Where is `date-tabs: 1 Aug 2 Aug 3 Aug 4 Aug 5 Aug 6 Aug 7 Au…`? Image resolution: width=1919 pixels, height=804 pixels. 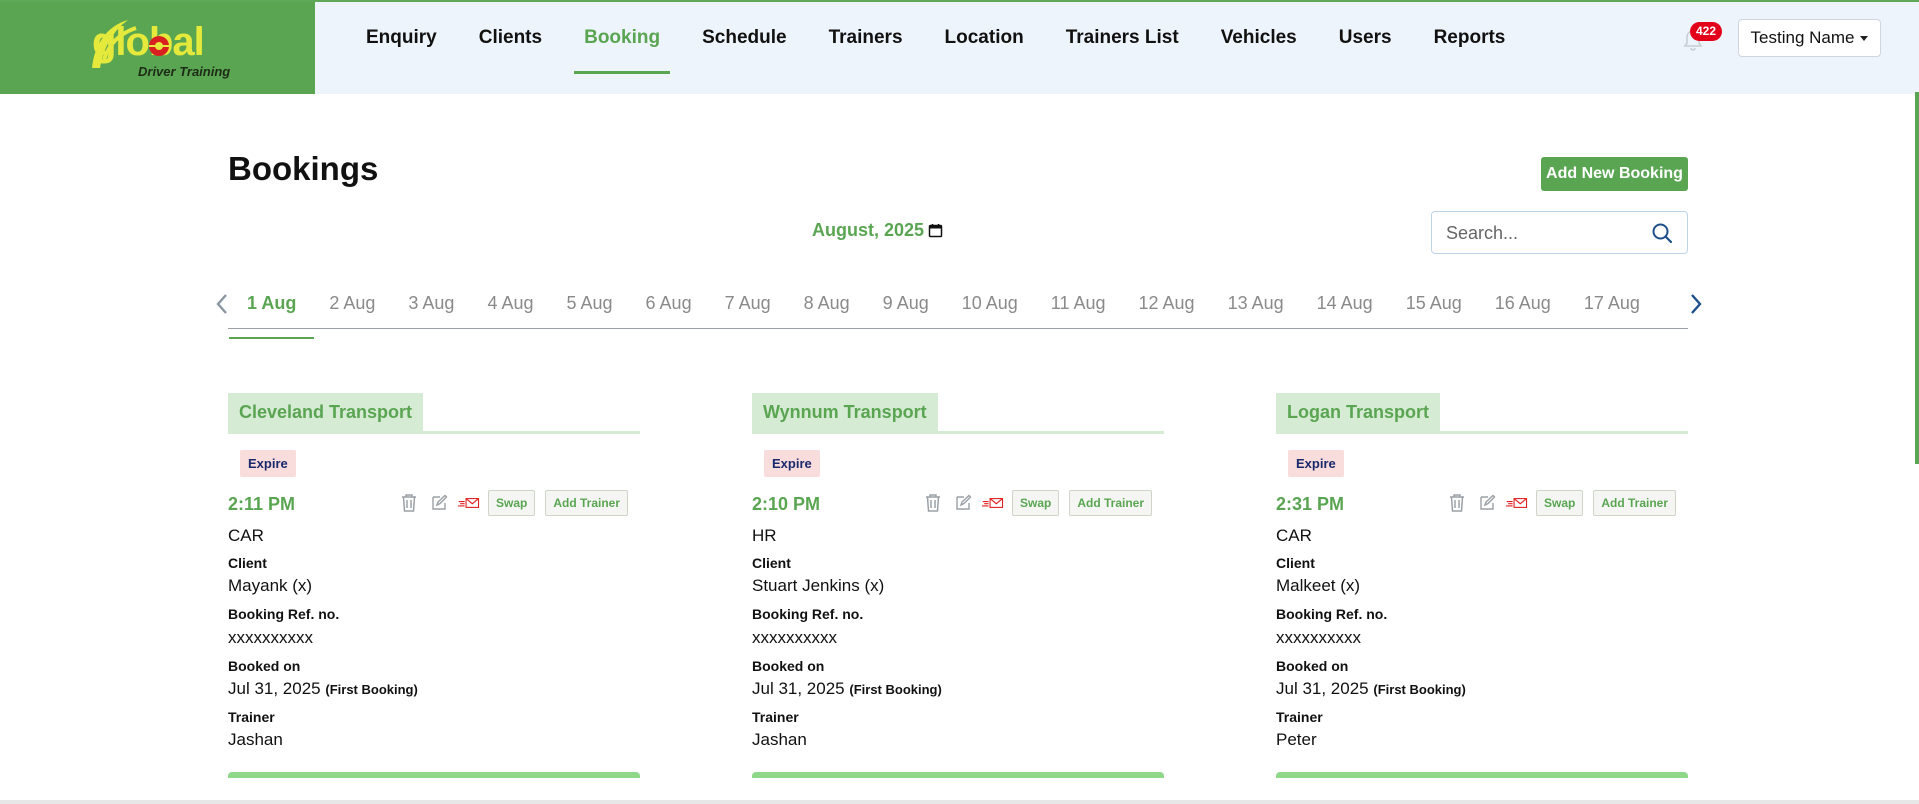 date-tabs: 1 Aug 2 Aug 3 Aug 4 Aug 5 Aug 6 Aug 7 Au… is located at coordinates (934, 311).